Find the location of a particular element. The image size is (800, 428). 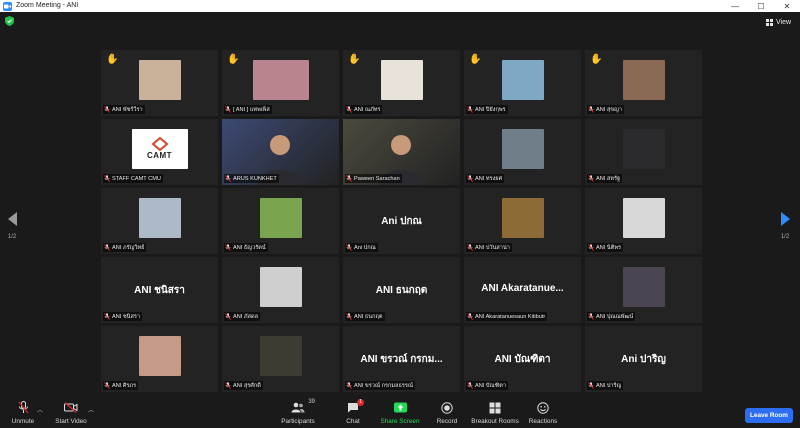

participant-name: ANI ธัญวรัตน์ is located at coordinates (249, 247).